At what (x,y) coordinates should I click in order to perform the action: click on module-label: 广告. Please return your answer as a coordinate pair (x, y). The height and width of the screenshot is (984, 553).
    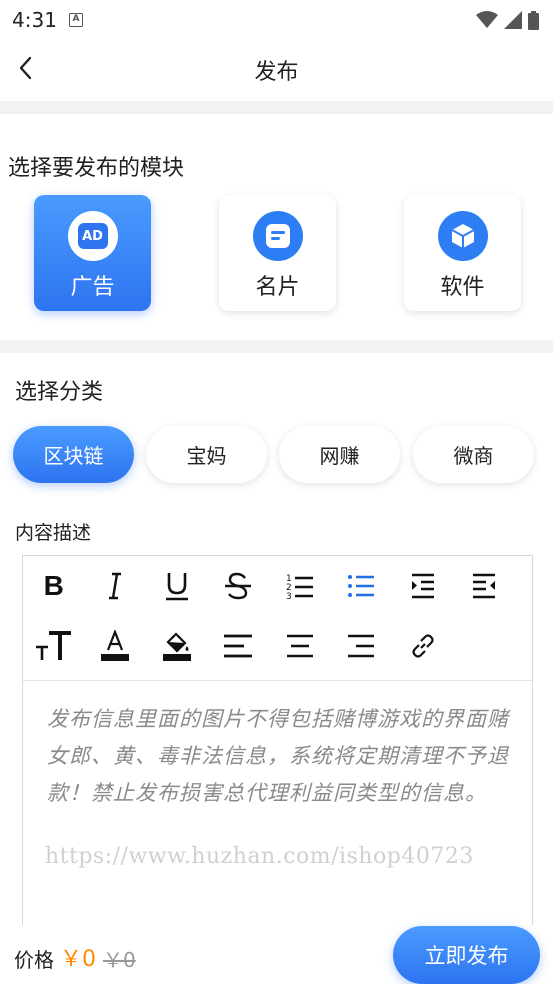
    Looking at the image, I should click on (92, 287).